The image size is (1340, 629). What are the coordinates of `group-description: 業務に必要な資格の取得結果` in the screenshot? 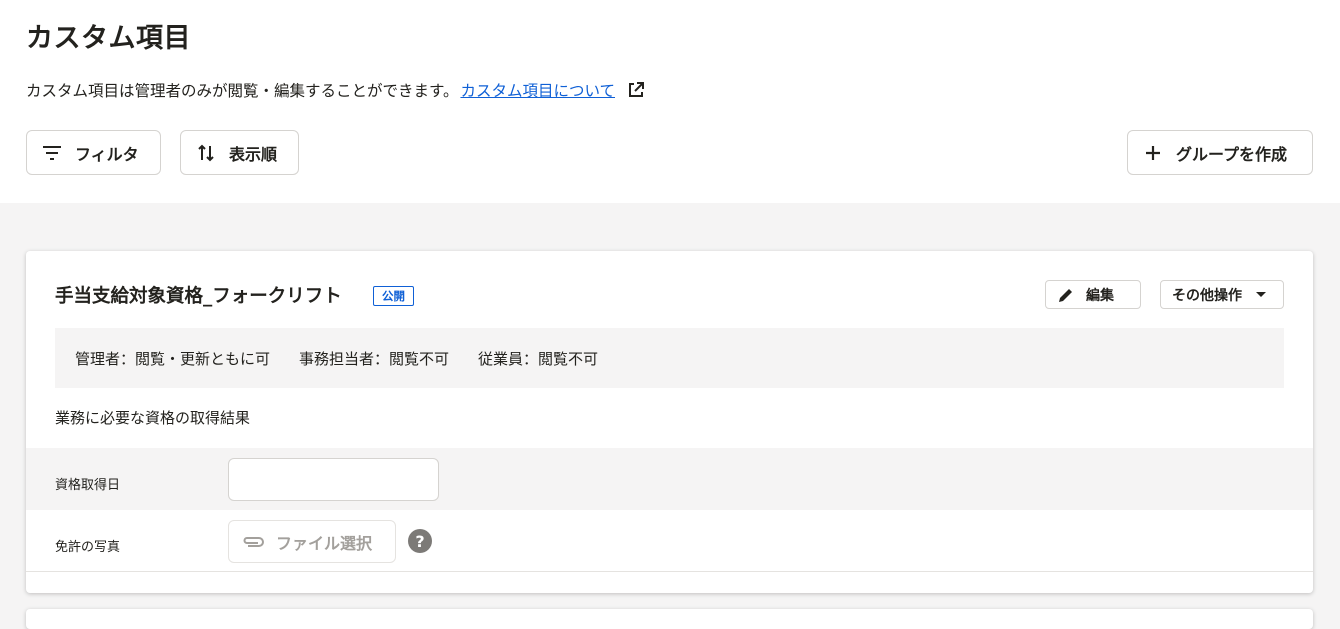 It's located at (153, 418).